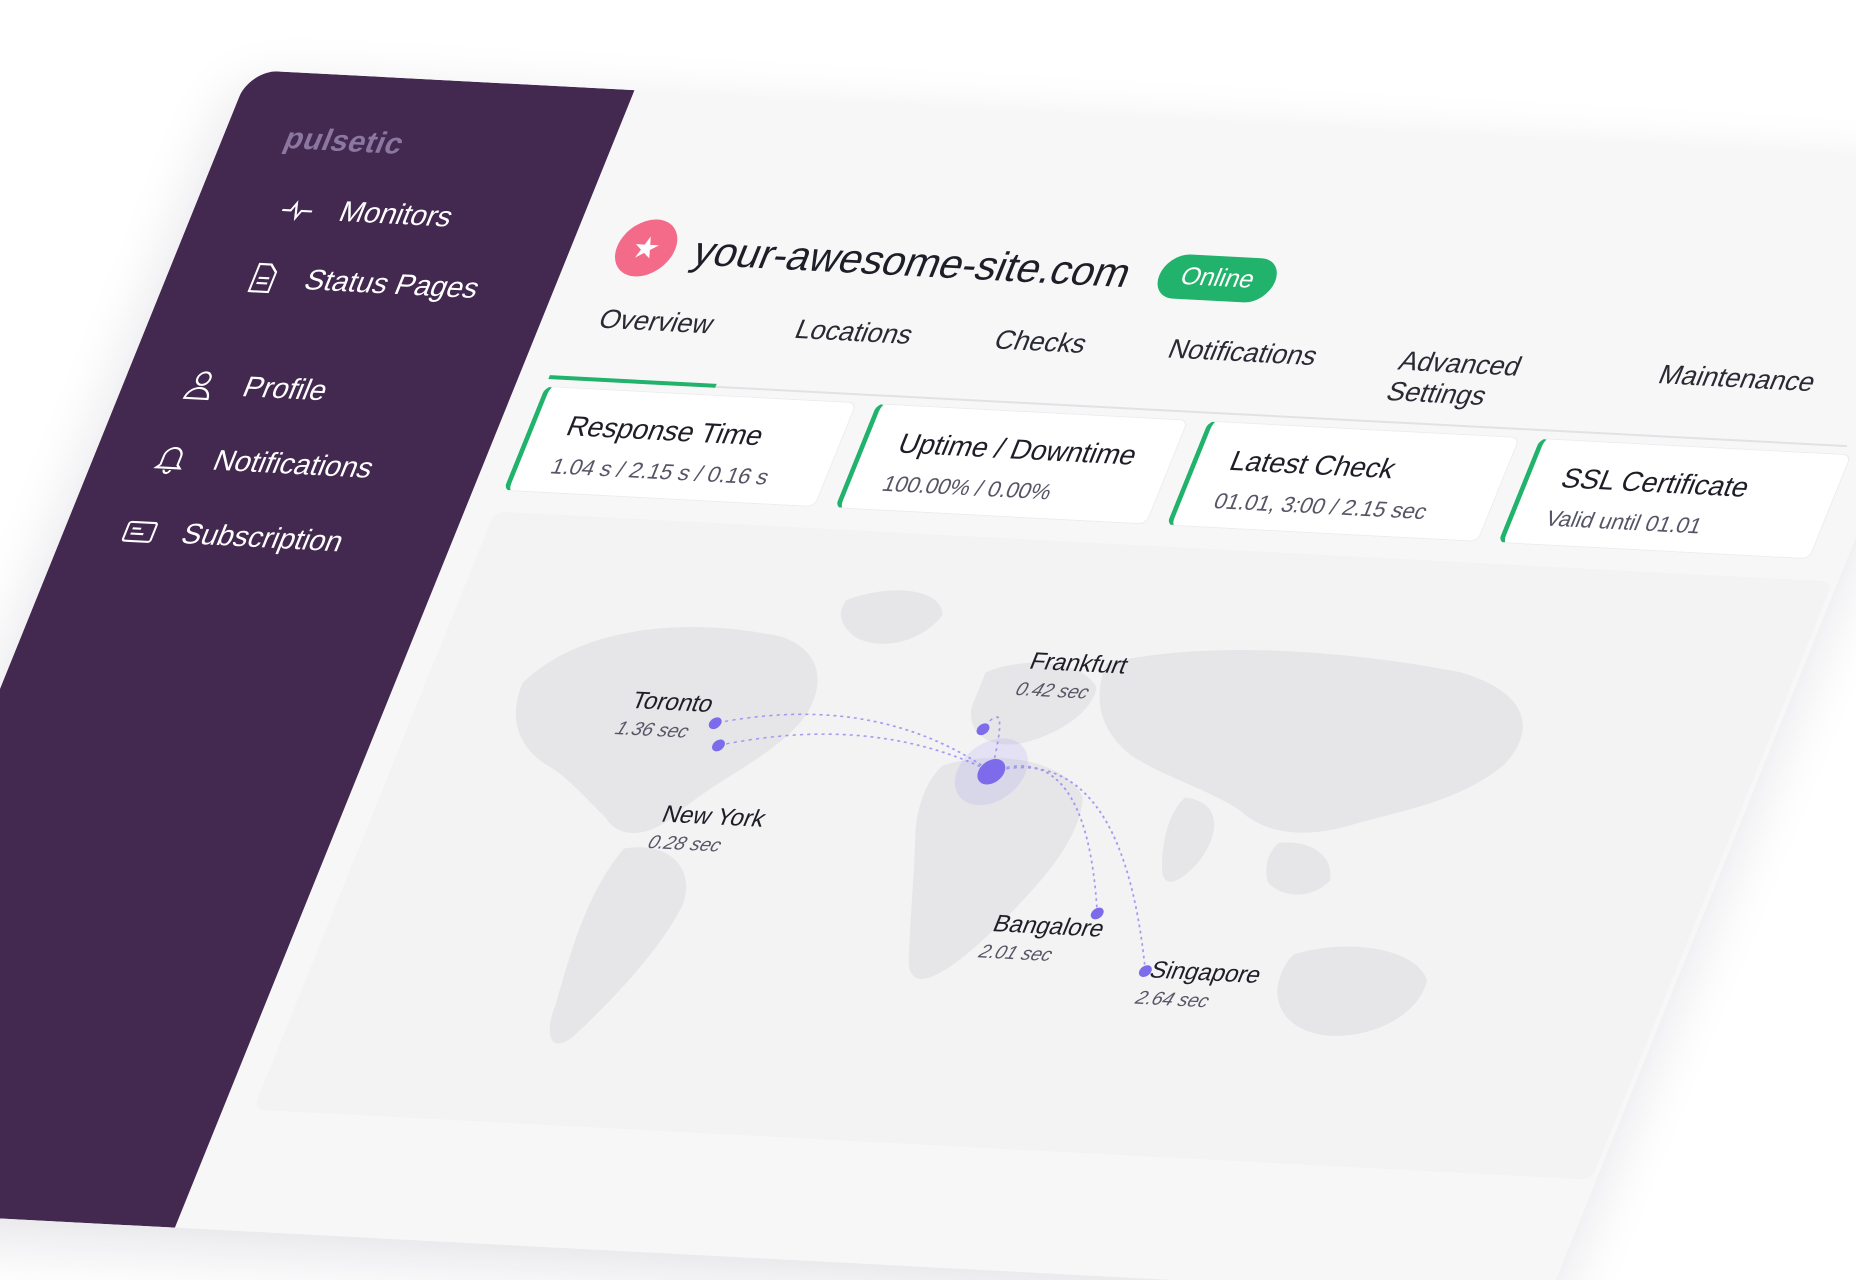  What do you see at coordinates (139, 531) in the screenshot?
I see `card-icon` at bounding box center [139, 531].